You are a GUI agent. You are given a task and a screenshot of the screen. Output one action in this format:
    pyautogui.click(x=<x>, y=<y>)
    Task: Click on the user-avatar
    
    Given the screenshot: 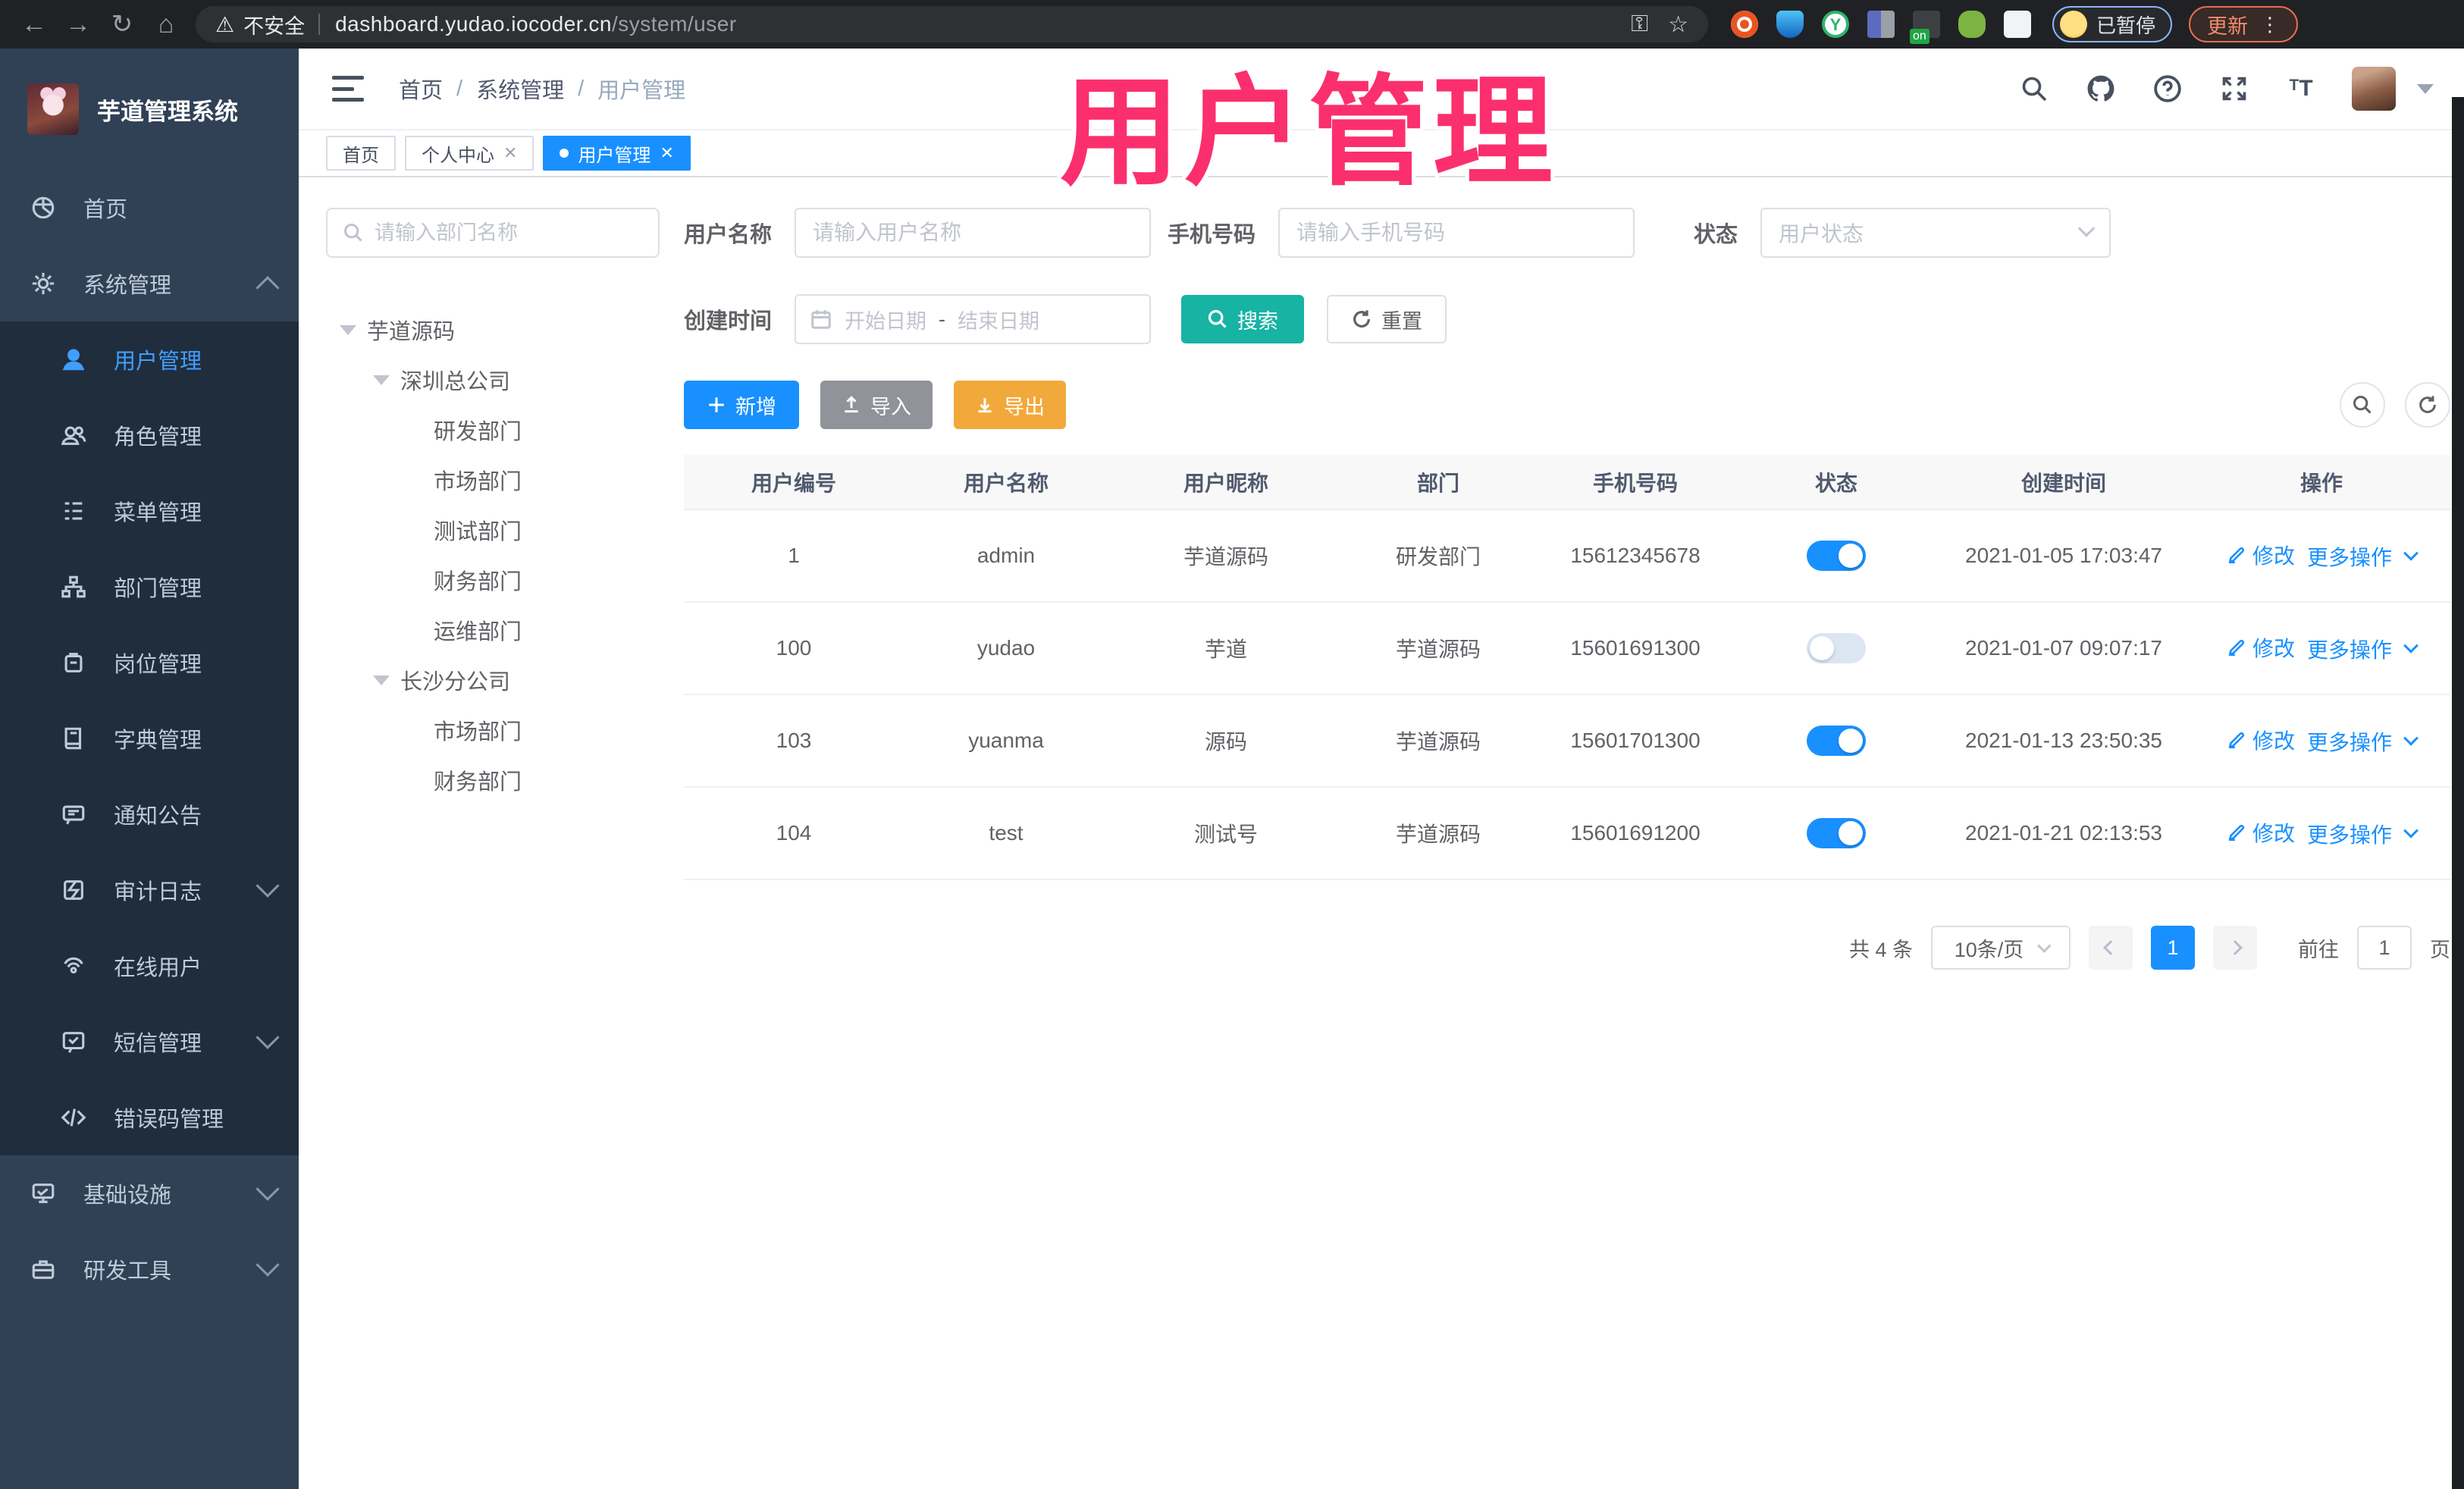 What is the action you would take?
    pyautogui.click(x=2374, y=89)
    